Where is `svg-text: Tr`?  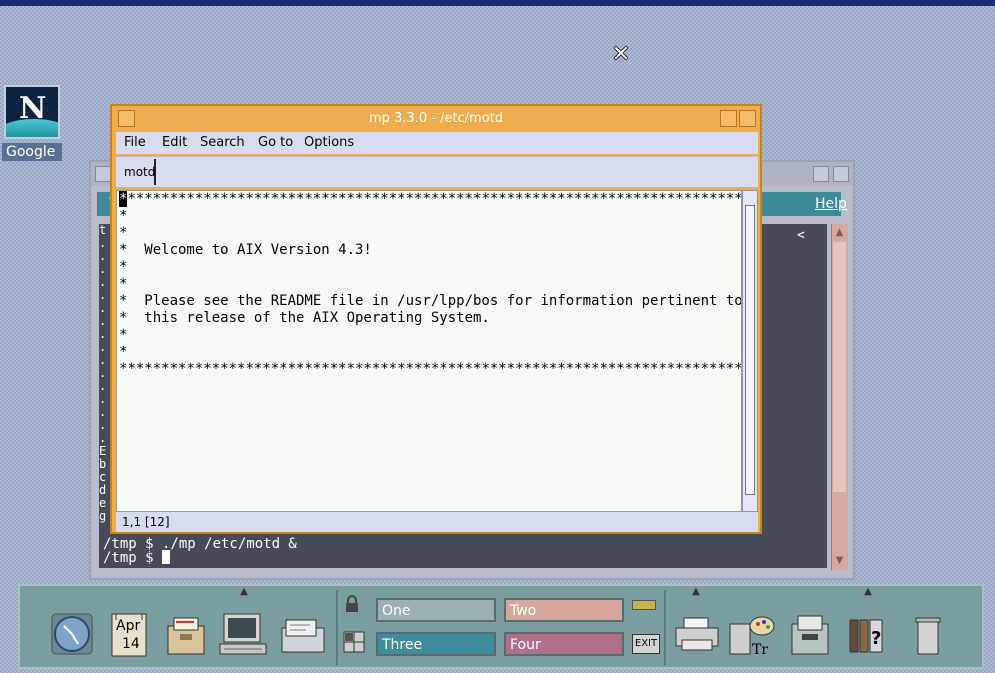
svg-text: Tr is located at coordinates (760, 650).